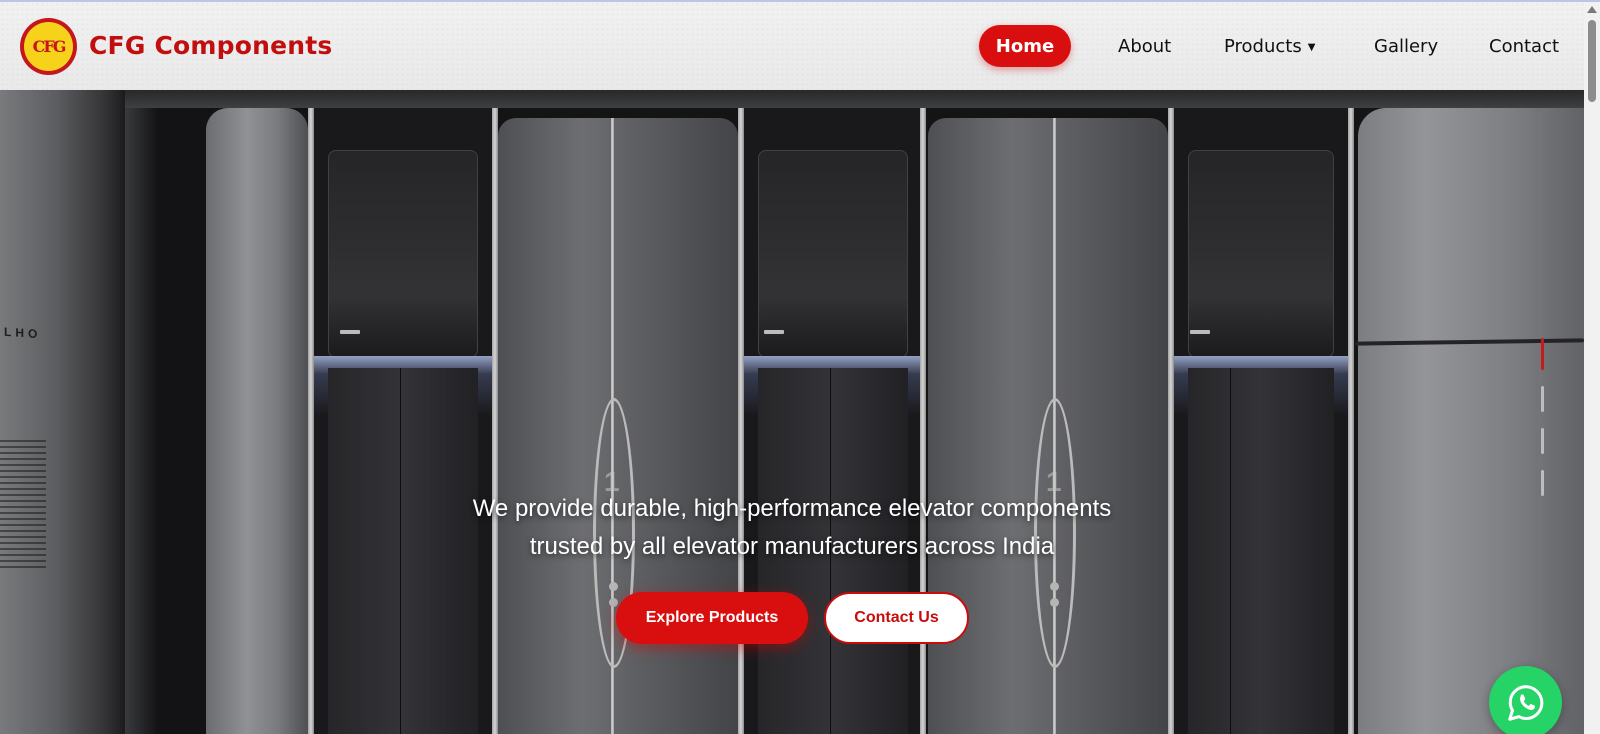  I want to click on nav-about: About, so click(1144, 46).